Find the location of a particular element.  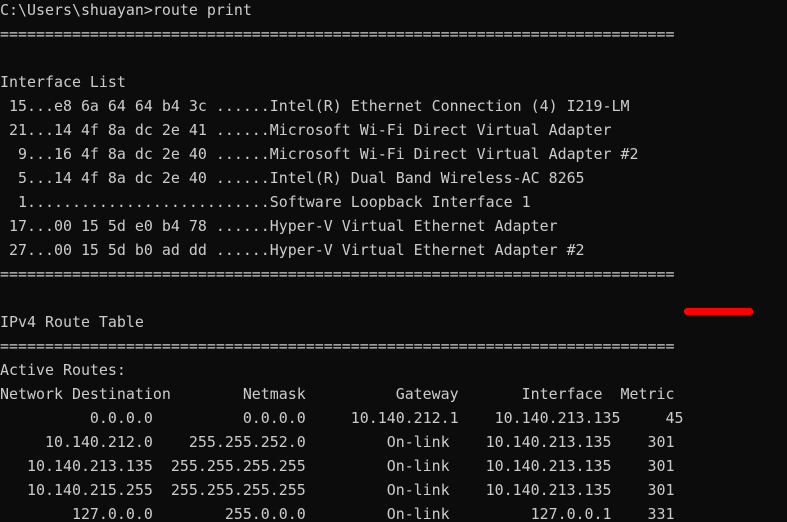

active-routes-title: Active Routes: is located at coordinates (63, 370).